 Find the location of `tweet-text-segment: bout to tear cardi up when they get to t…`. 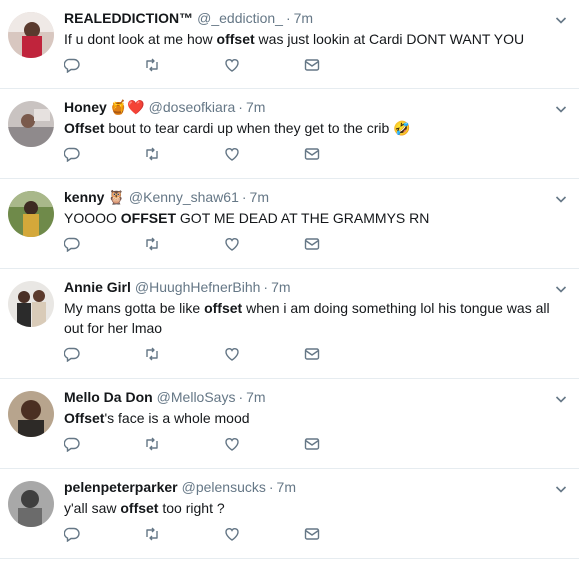

tweet-text-segment: bout to tear cardi up when they get to t… is located at coordinates (257, 128).